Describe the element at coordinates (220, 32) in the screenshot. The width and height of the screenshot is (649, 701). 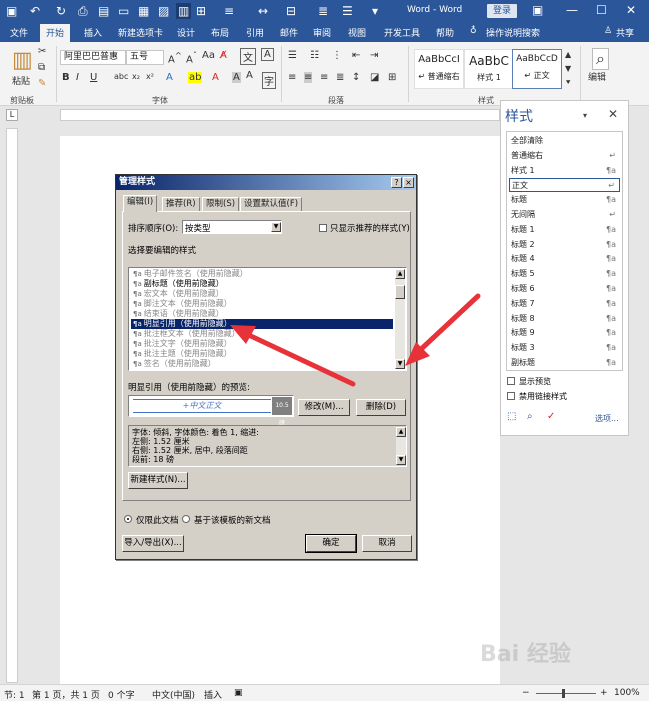
I see `tab-layout: 布局` at that location.